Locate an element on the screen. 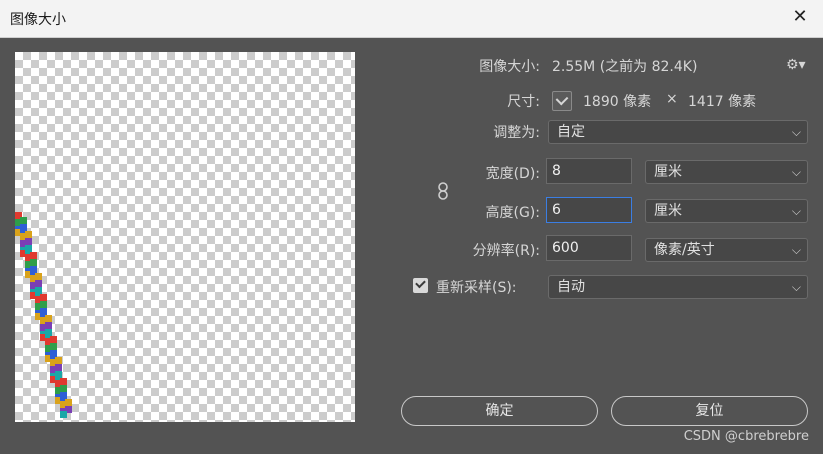 This screenshot has width=823, height=454. image-size-label: 图像大小: is located at coordinates (509, 67).